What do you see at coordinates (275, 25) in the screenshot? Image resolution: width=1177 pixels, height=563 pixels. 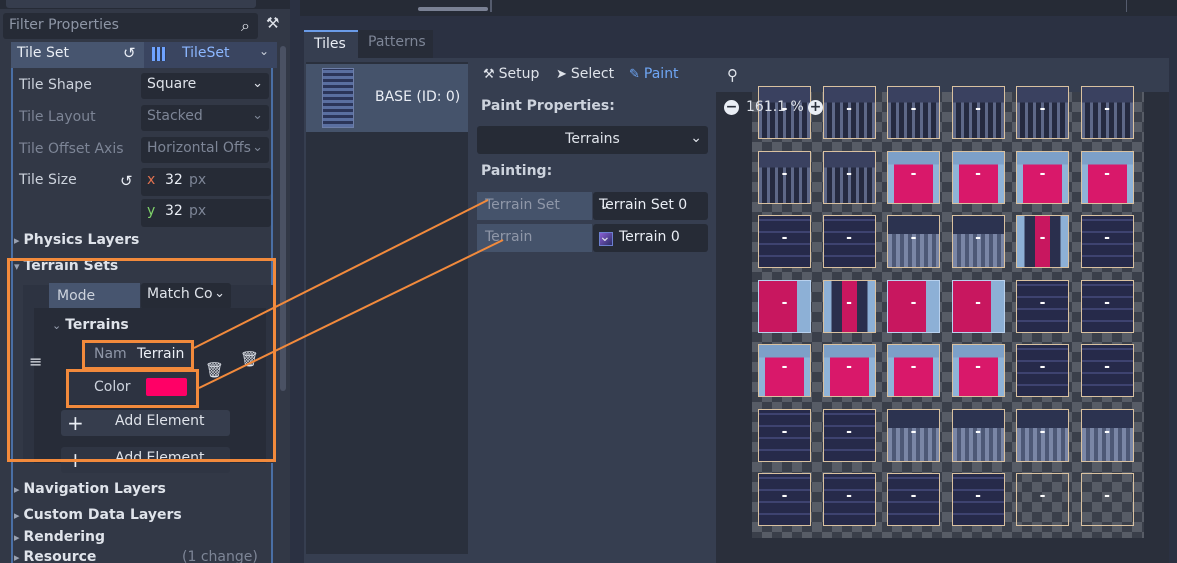 I see `tools-icon: ⚒` at bounding box center [275, 25].